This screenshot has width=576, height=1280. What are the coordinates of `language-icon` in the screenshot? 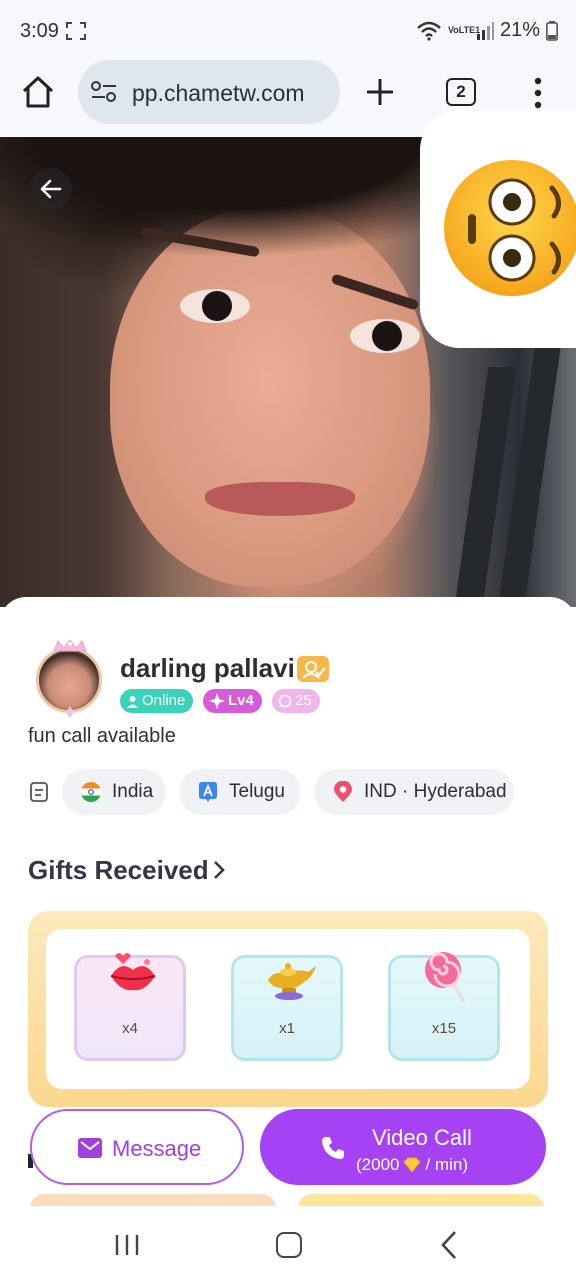 It's located at (208, 792).